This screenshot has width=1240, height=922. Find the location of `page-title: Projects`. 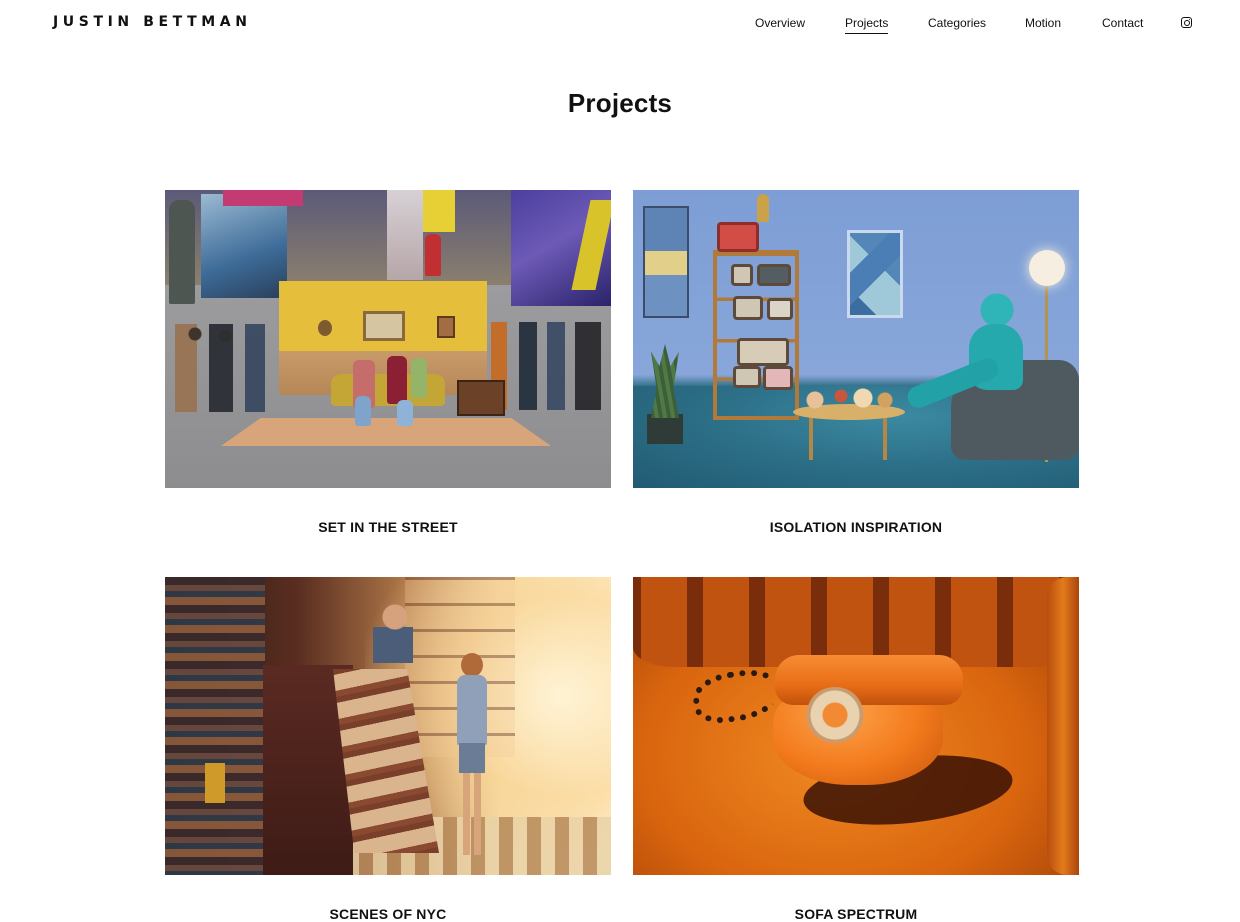

page-title: Projects is located at coordinates (620, 103).